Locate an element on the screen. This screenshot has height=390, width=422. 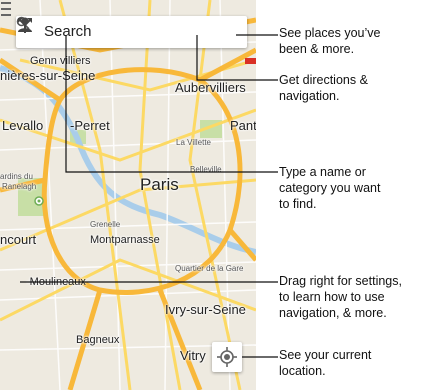
callout-line: category you want is located at coordinates (330, 188).